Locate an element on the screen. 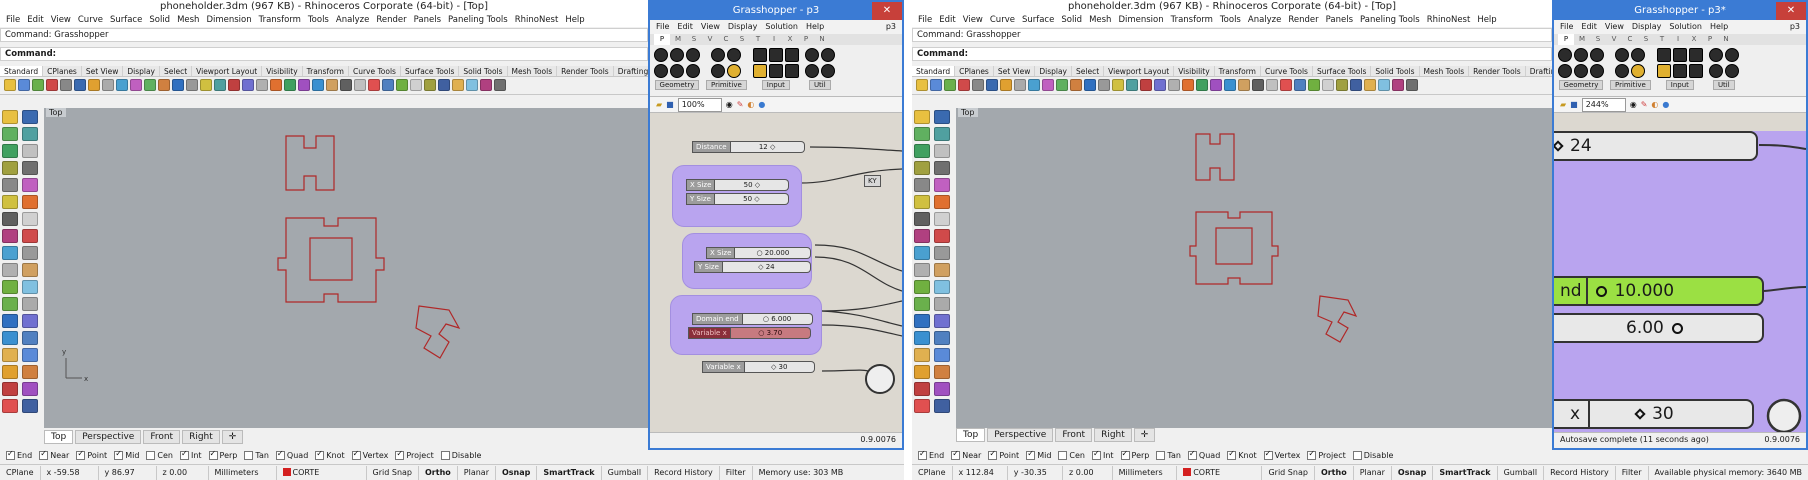 Image resolution: width=1808 pixels, height=480 pixels. gh-menu-item: Display is located at coordinates (1647, 27).